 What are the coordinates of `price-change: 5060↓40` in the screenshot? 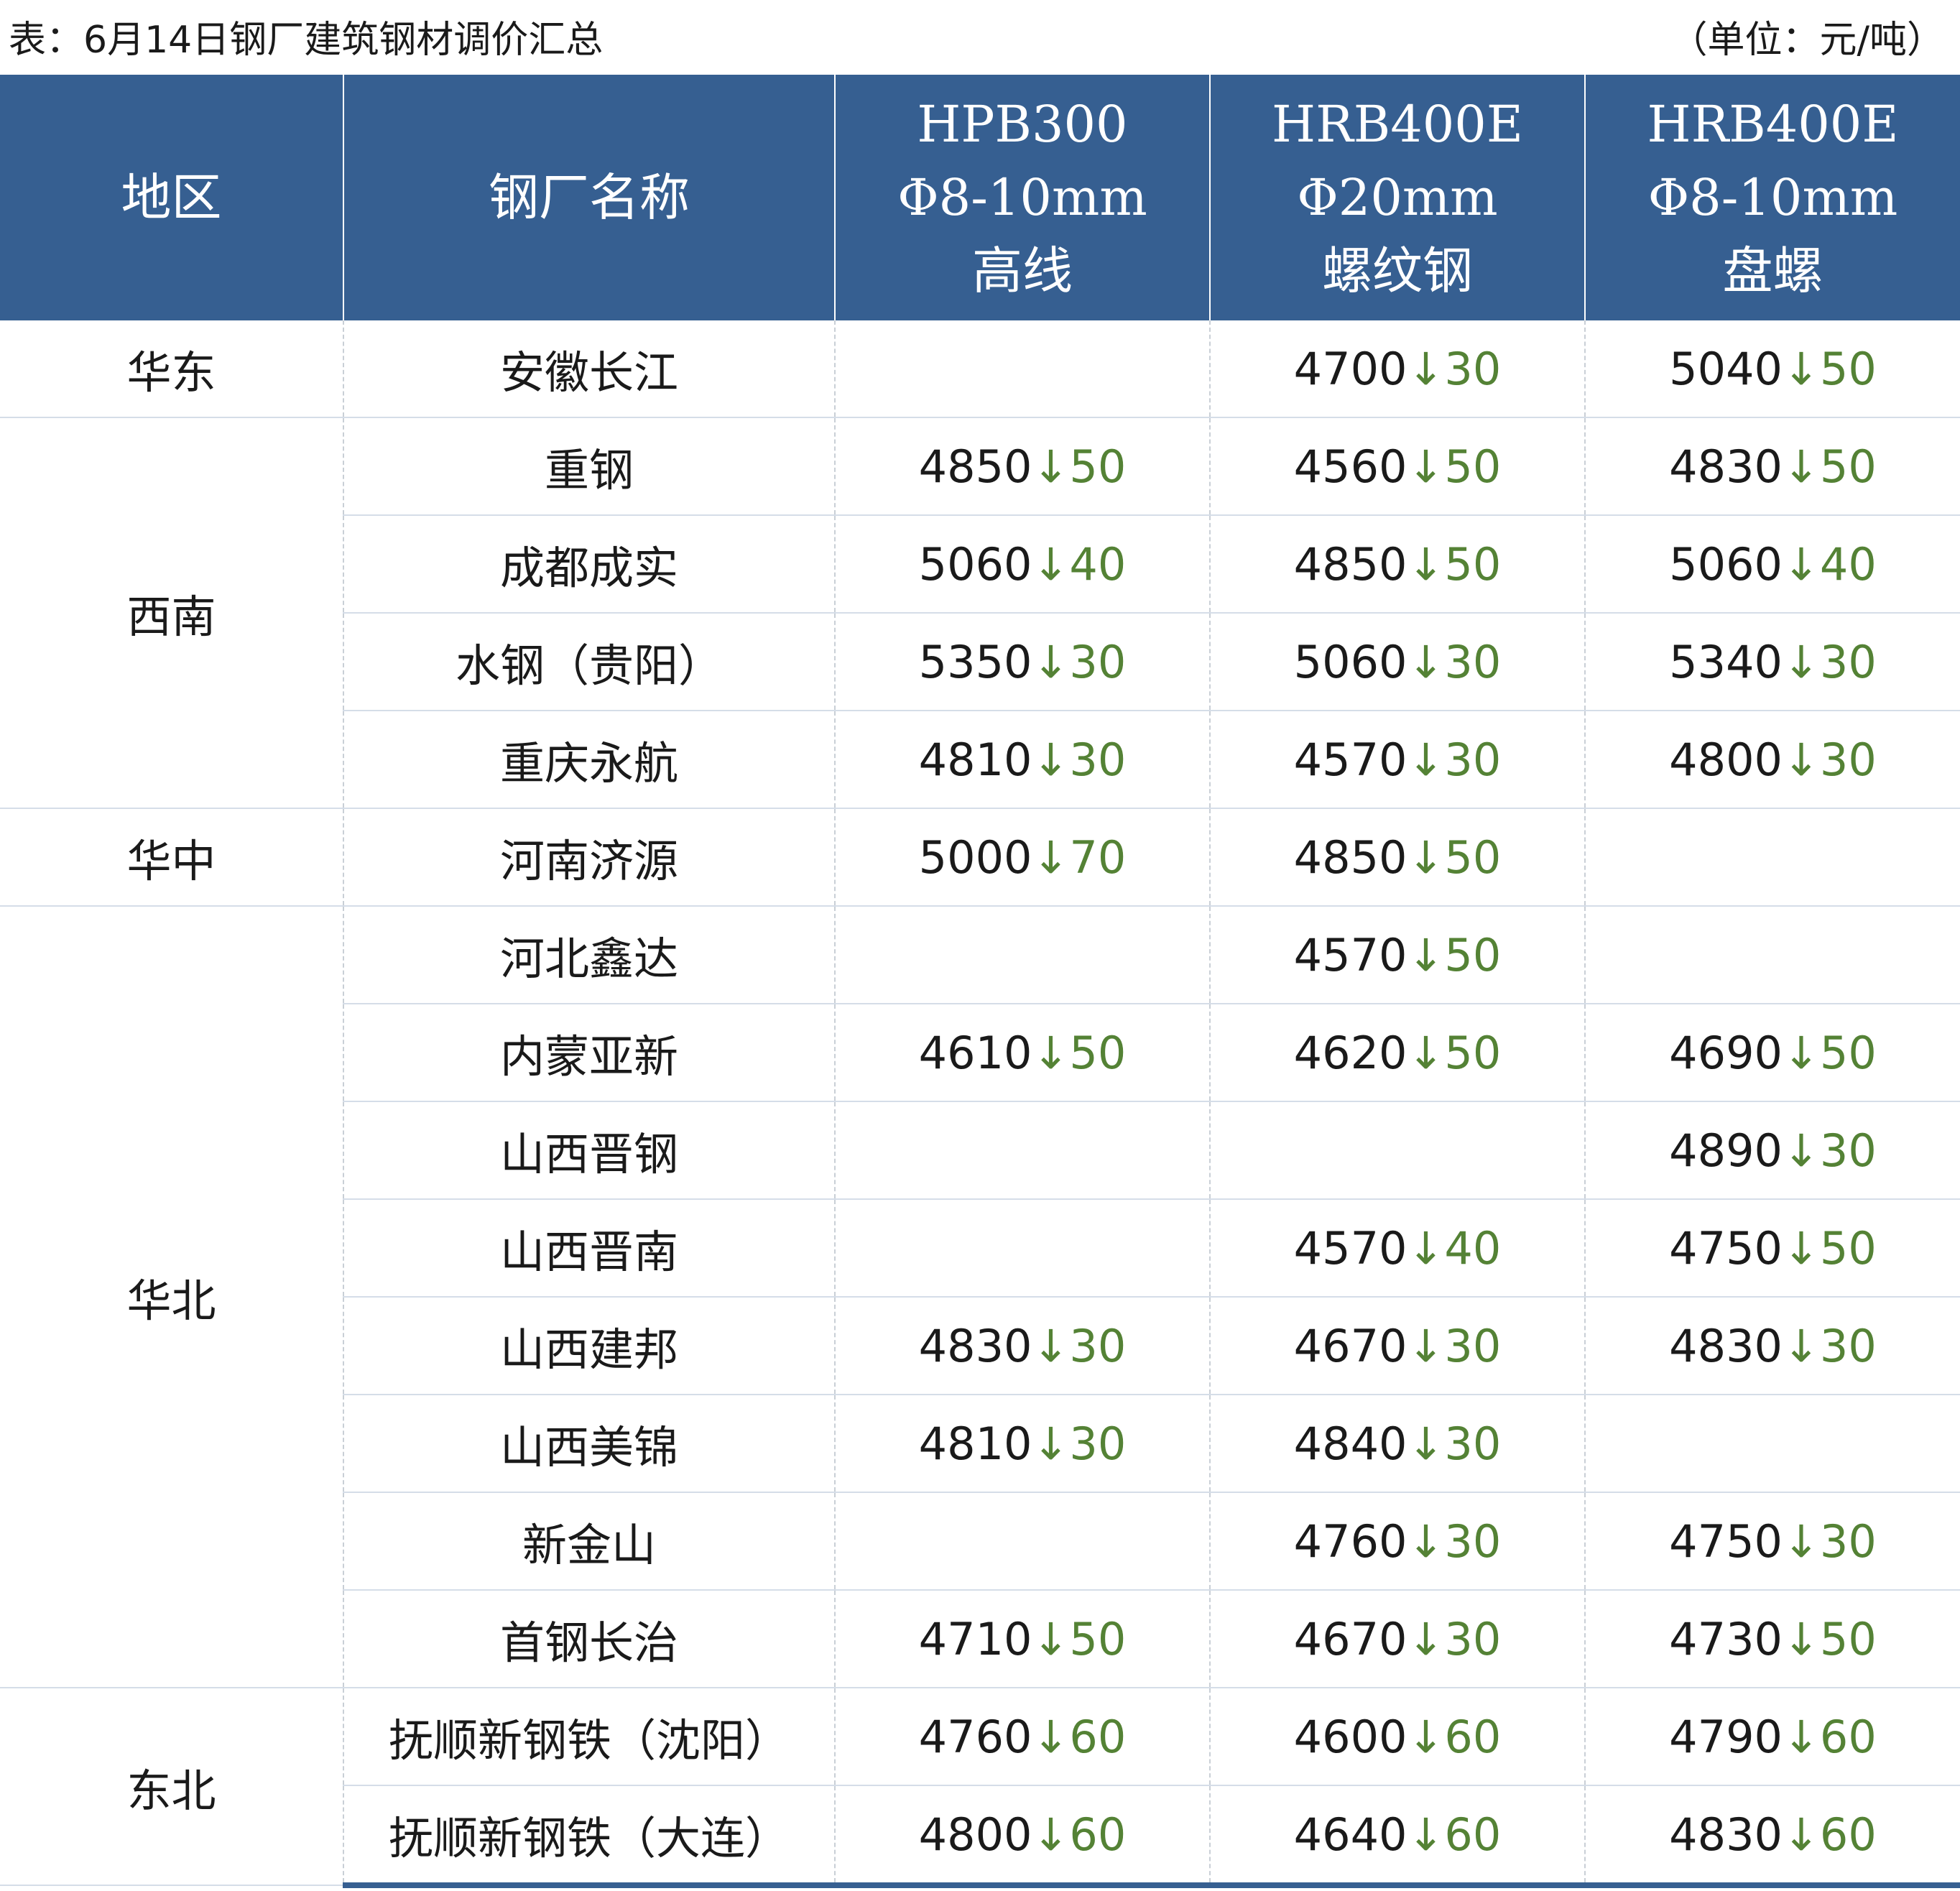 It's located at (1773, 564).